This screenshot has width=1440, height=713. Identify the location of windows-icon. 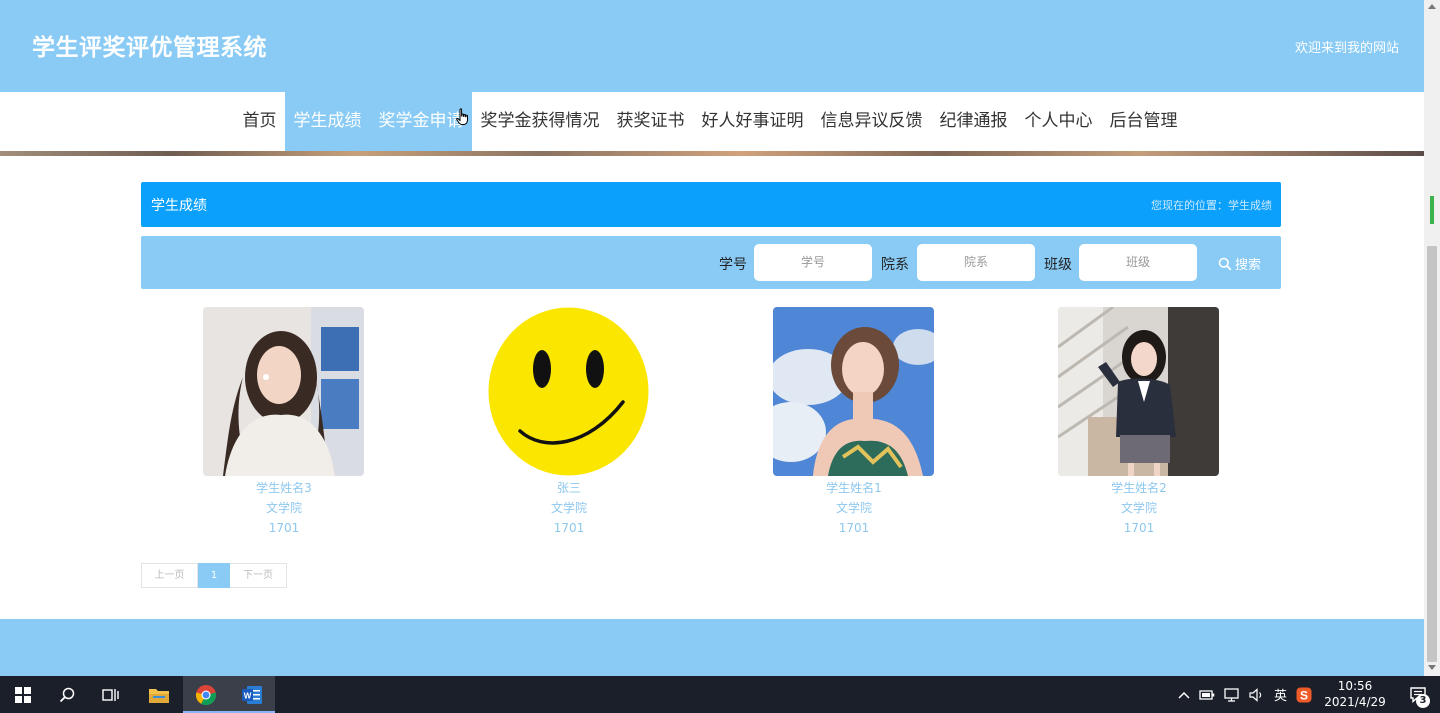
(23, 694).